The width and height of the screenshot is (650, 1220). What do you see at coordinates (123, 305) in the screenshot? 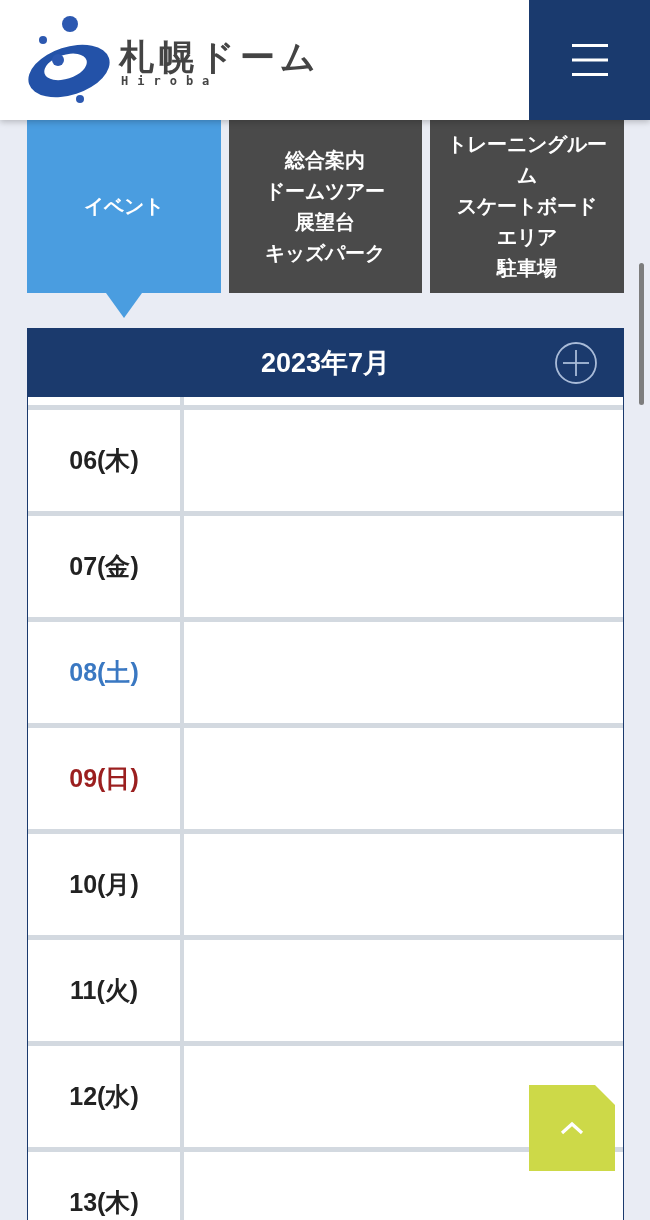
I see `tab-pointer-icon` at bounding box center [123, 305].